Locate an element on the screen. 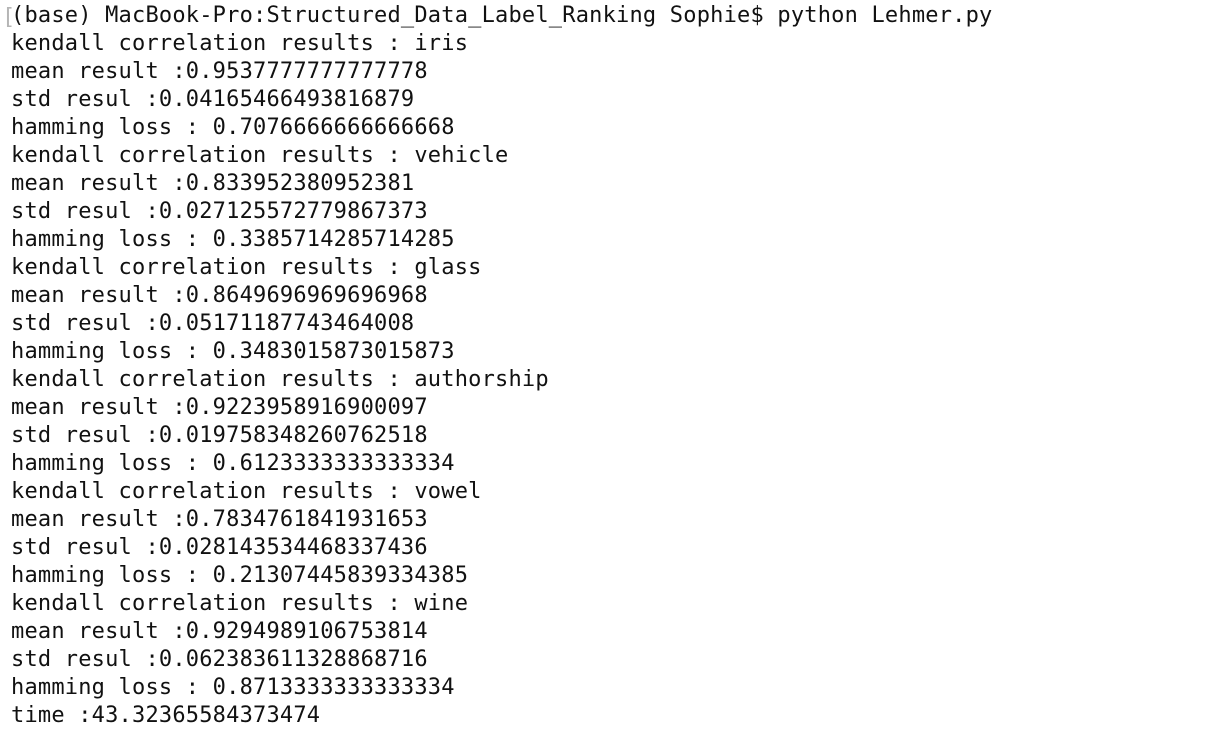  output-line: mean result :0.9537777777777778 is located at coordinates (219, 71).